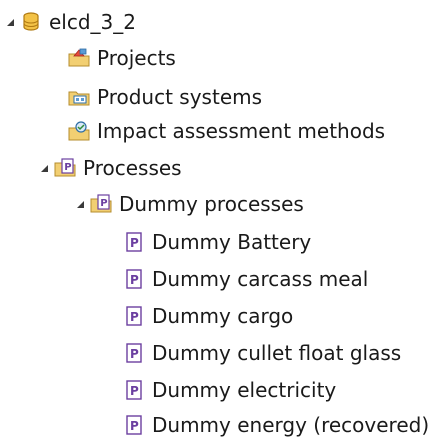 The height and width of the screenshot is (441, 446). What do you see at coordinates (79, 58) in the screenshot?
I see `projects-folder-icon` at bounding box center [79, 58].